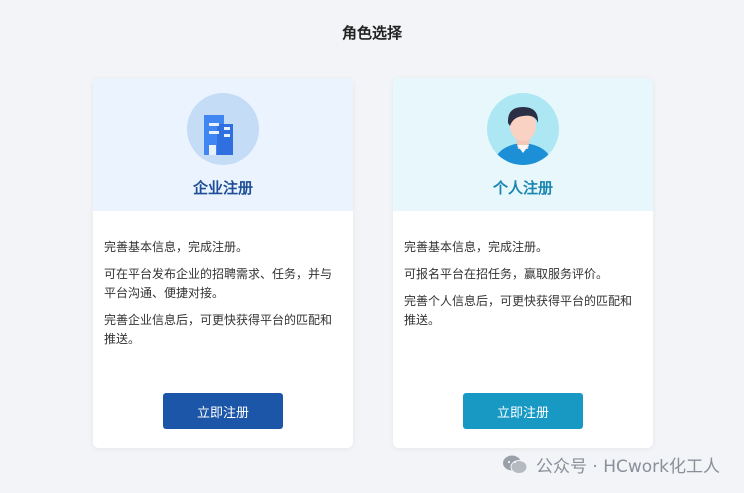  I want to click on description-line: 可报名平台在招任务，赢取服务评价。, so click(506, 274).